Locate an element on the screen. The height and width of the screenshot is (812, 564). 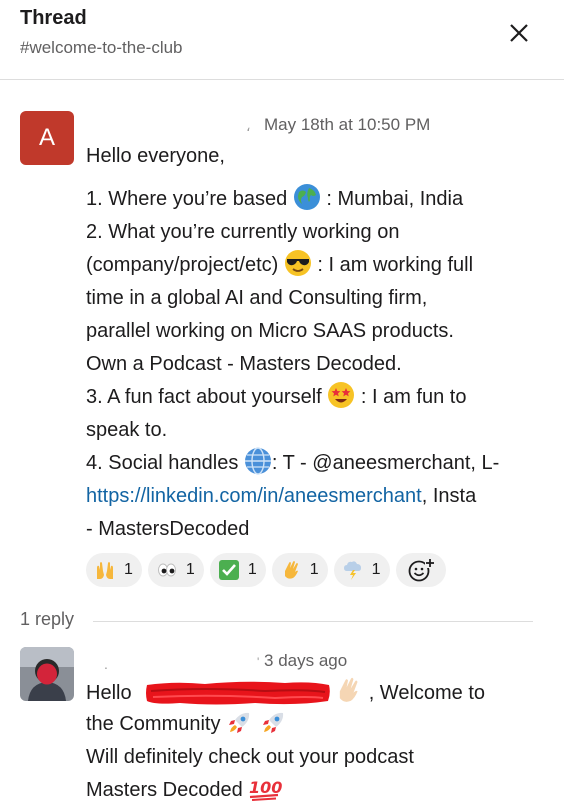
reaction-waving-hand: 1 is located at coordinates (299, 570).